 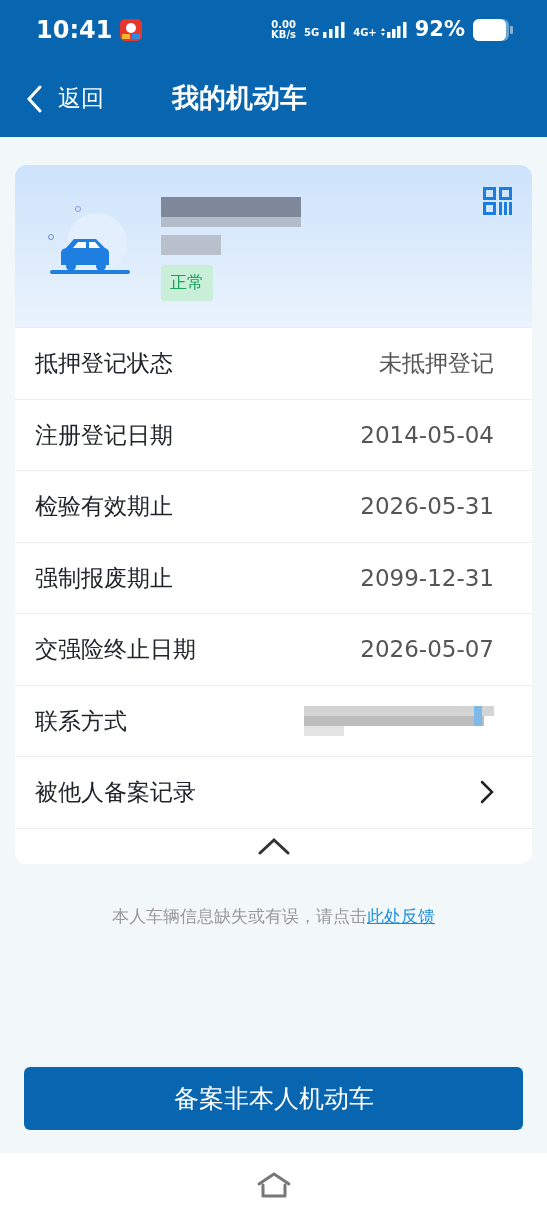 What do you see at coordinates (104, 578) in the screenshot?
I see `row-label: 强制报废期止` at bounding box center [104, 578].